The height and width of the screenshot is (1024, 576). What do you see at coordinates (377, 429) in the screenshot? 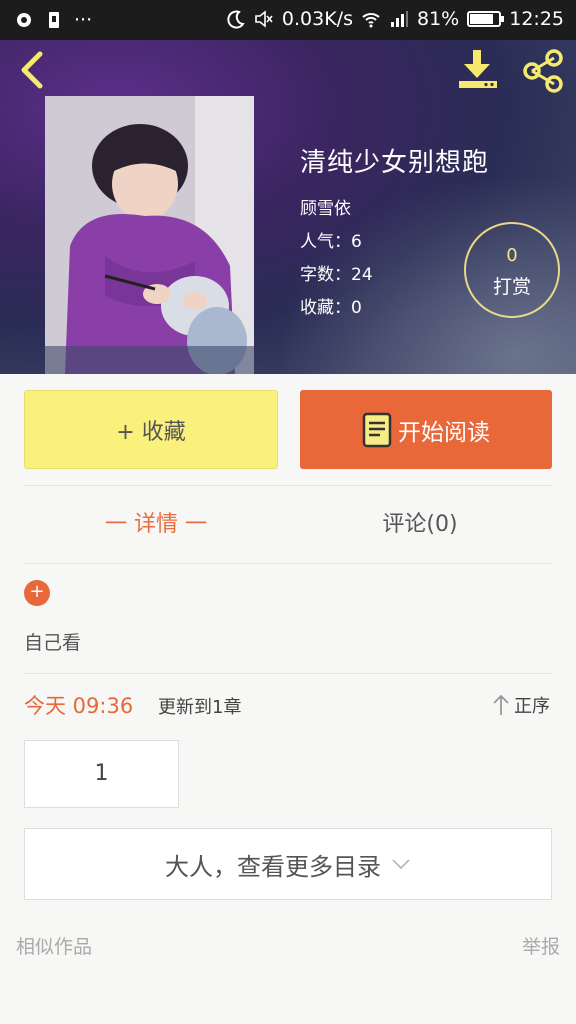
I see `book-icon` at bounding box center [377, 429].